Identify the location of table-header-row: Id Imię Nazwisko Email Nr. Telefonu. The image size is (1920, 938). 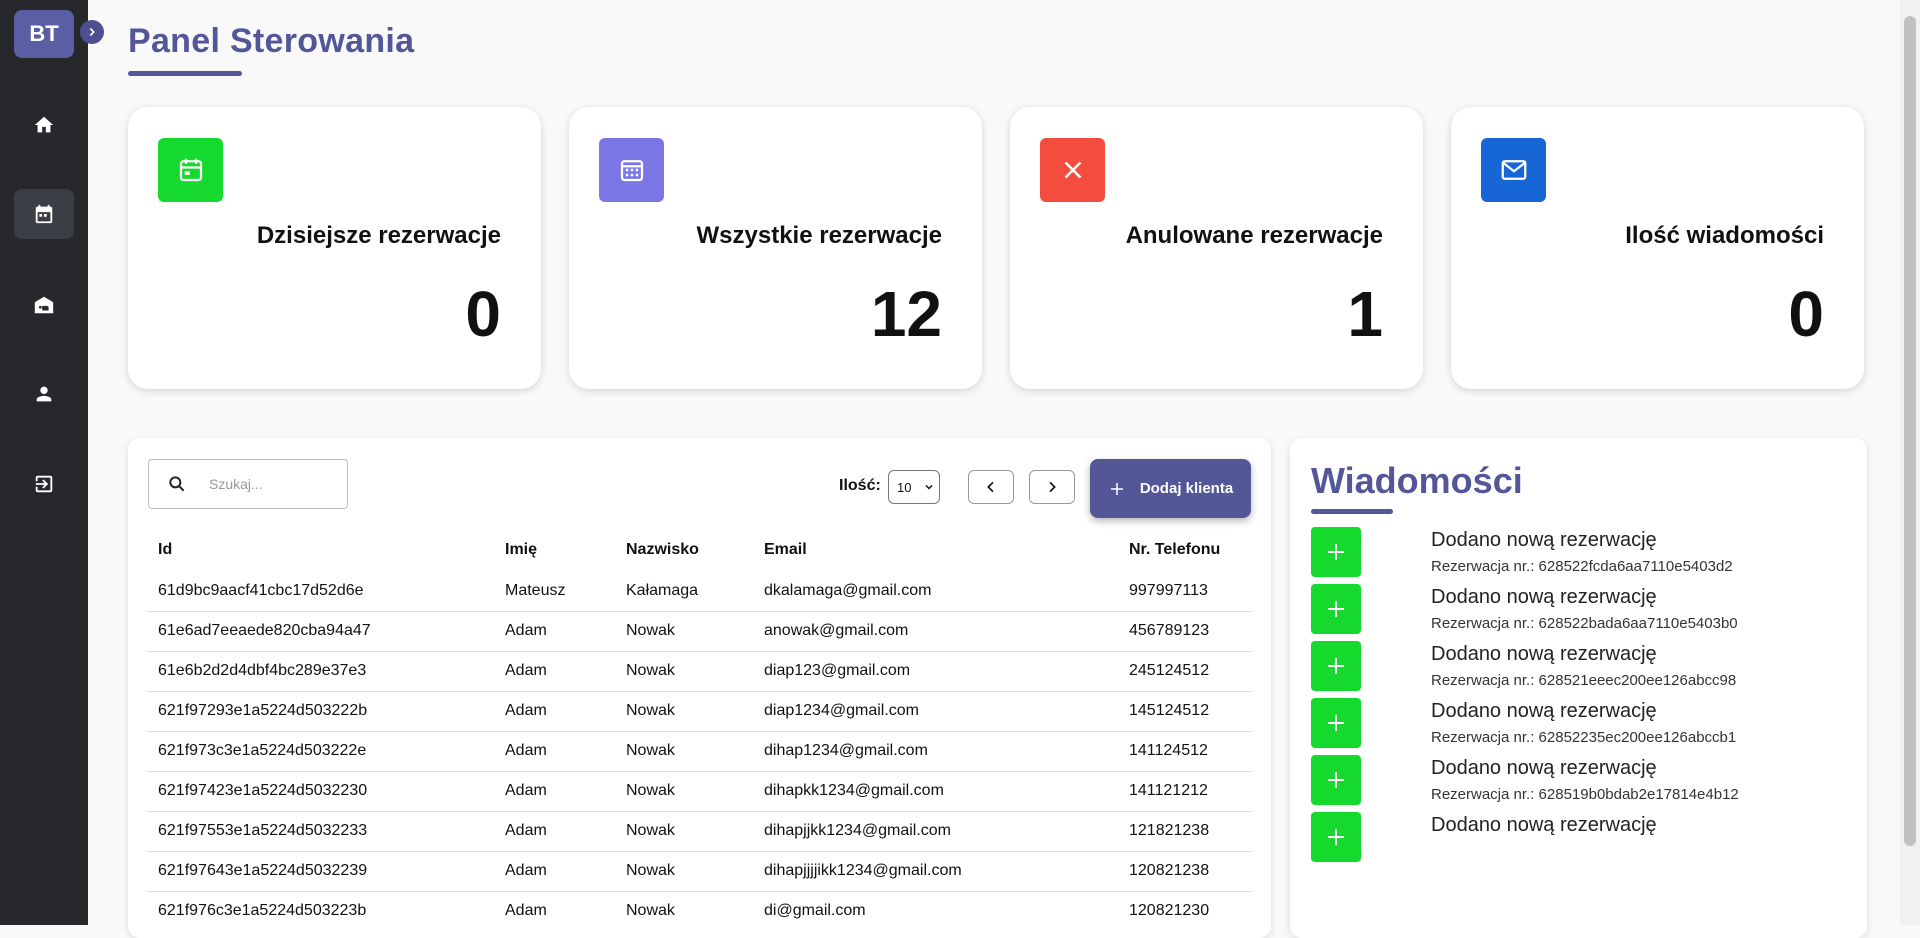
(699, 550).